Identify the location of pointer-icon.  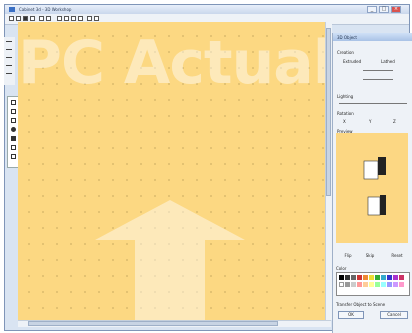
(9, 43).